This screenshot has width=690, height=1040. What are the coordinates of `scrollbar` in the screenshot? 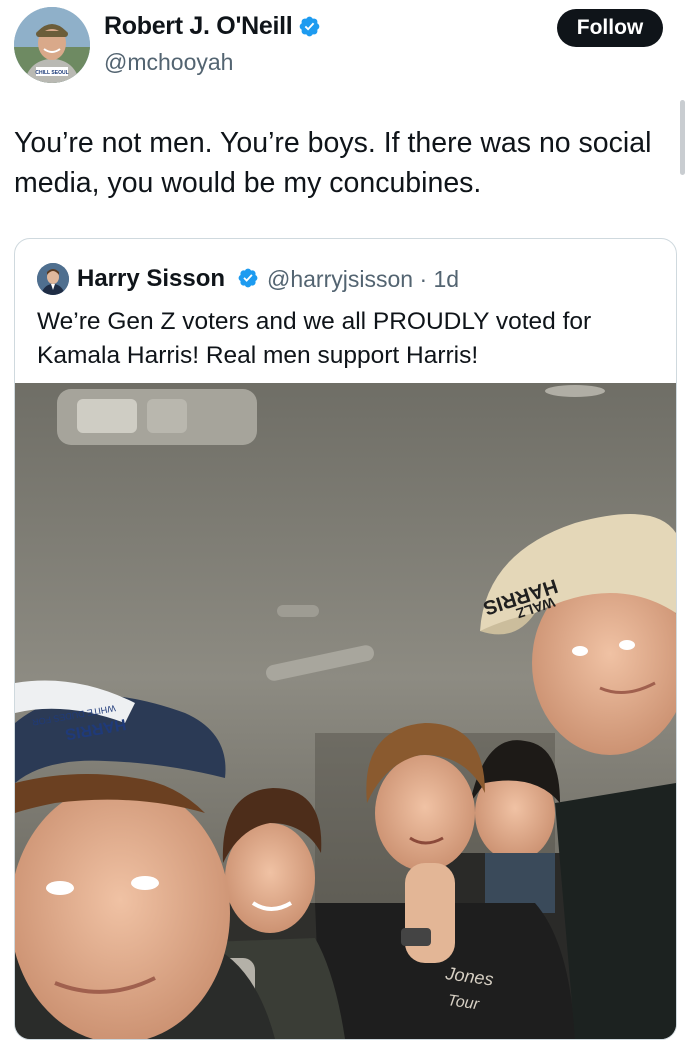 It's located at (682, 137).